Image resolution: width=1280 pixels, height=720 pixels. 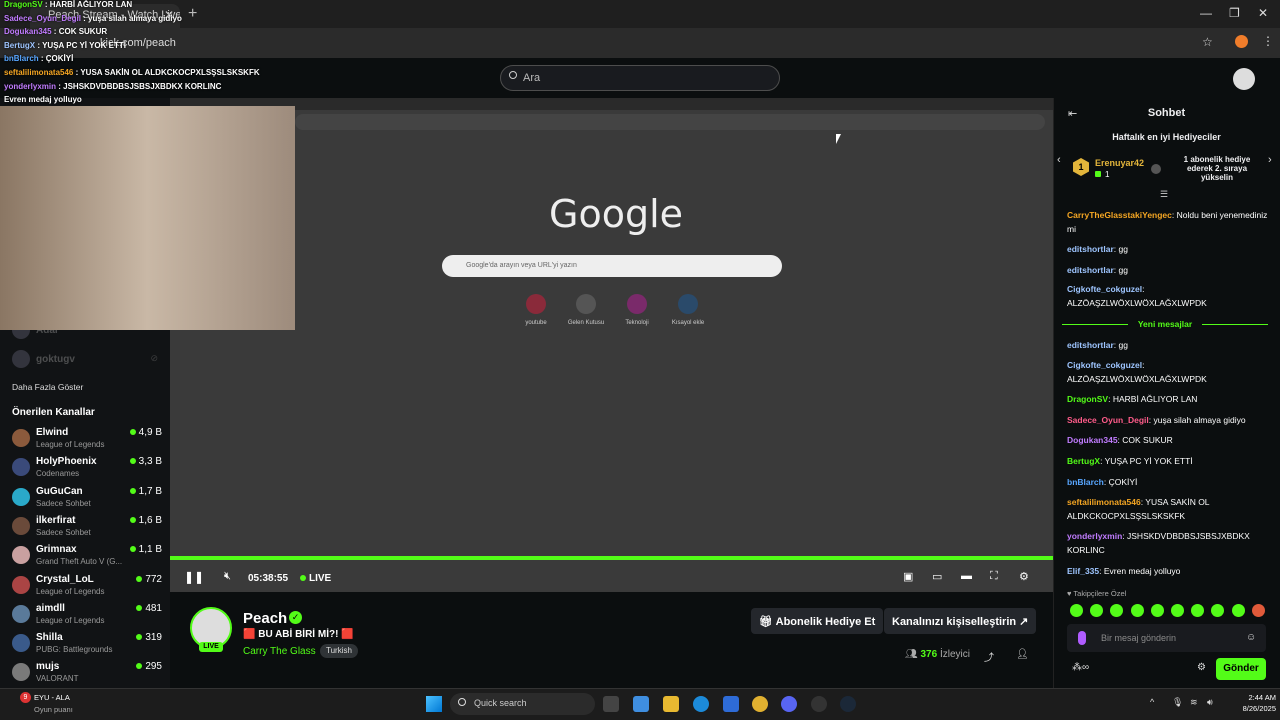 I want to click on category-link: Carry The Glass, so click(x=279, y=651).